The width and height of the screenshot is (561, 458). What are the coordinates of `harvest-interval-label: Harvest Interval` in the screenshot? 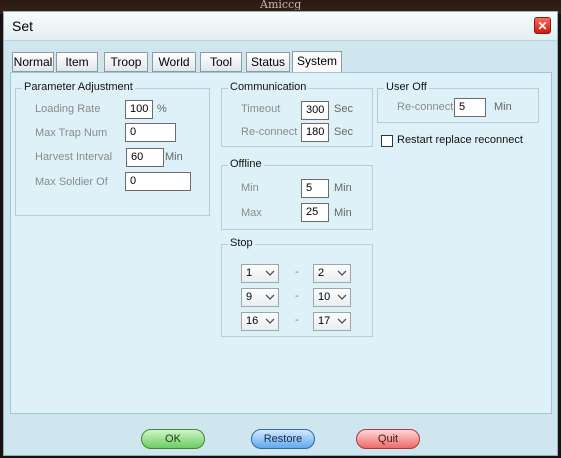 It's located at (74, 157).